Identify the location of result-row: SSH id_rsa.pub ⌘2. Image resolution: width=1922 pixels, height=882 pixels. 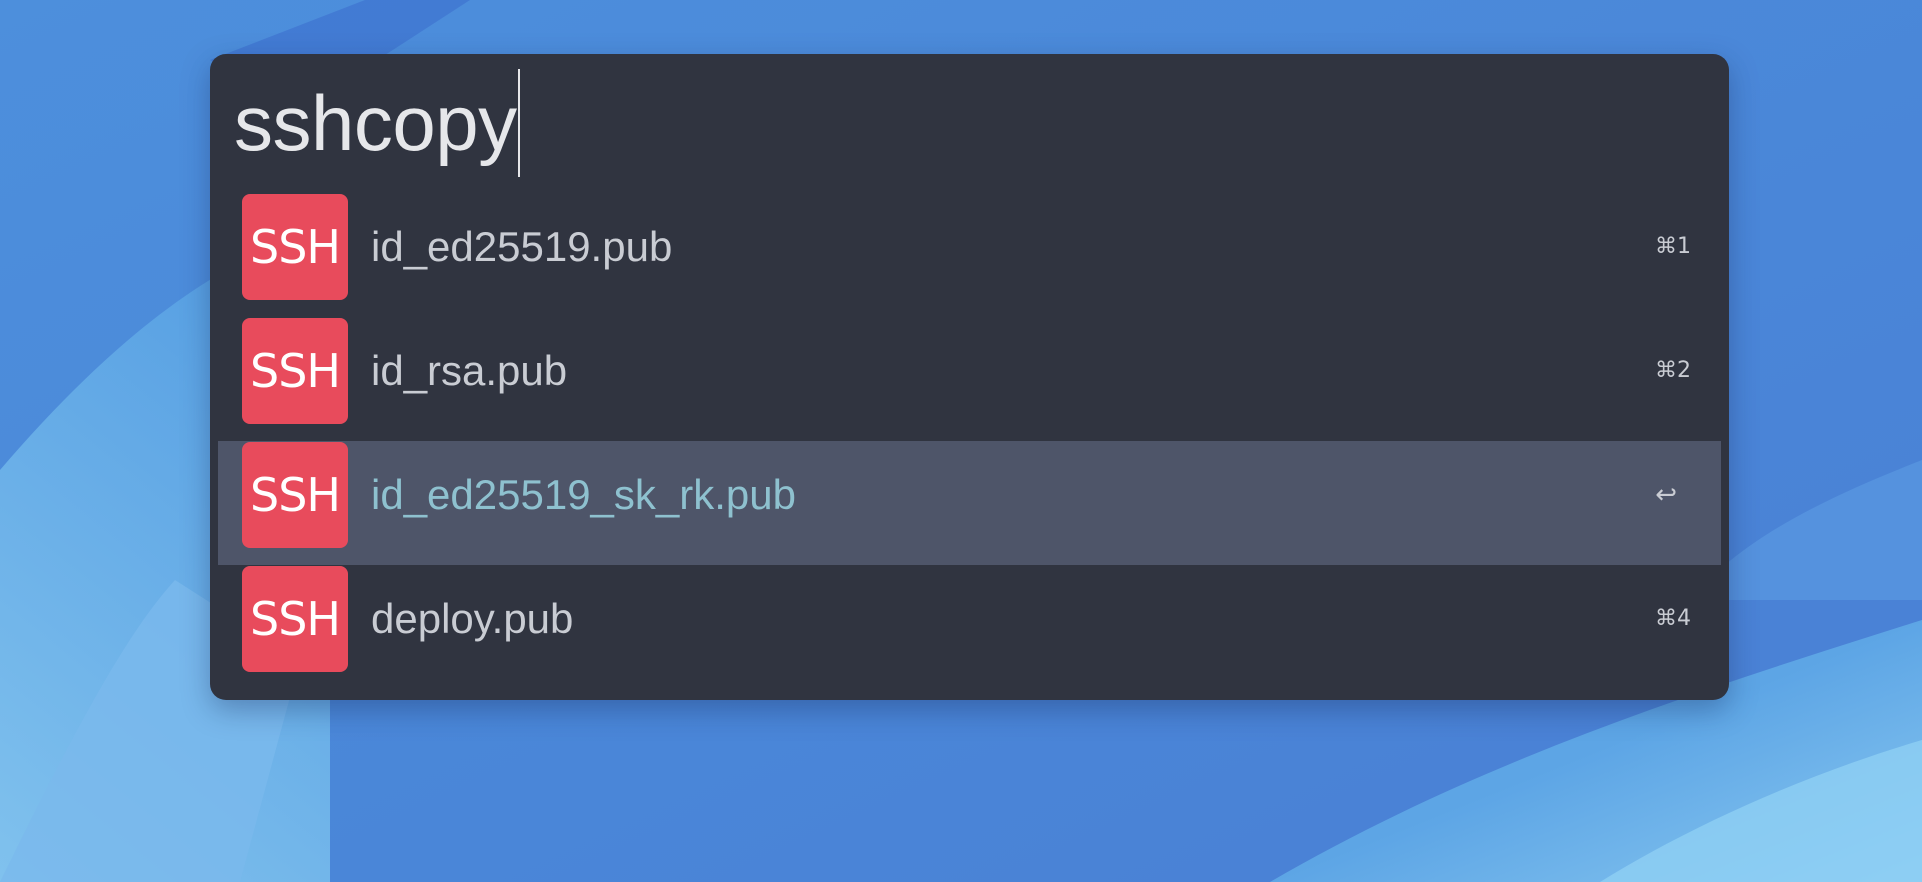
(969, 379).